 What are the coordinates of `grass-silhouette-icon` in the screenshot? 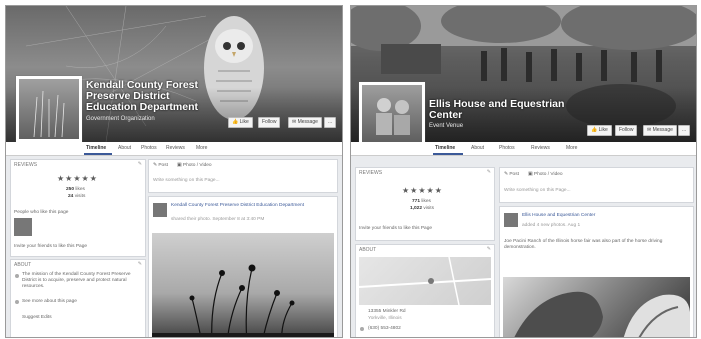 It's located at (49, 114).